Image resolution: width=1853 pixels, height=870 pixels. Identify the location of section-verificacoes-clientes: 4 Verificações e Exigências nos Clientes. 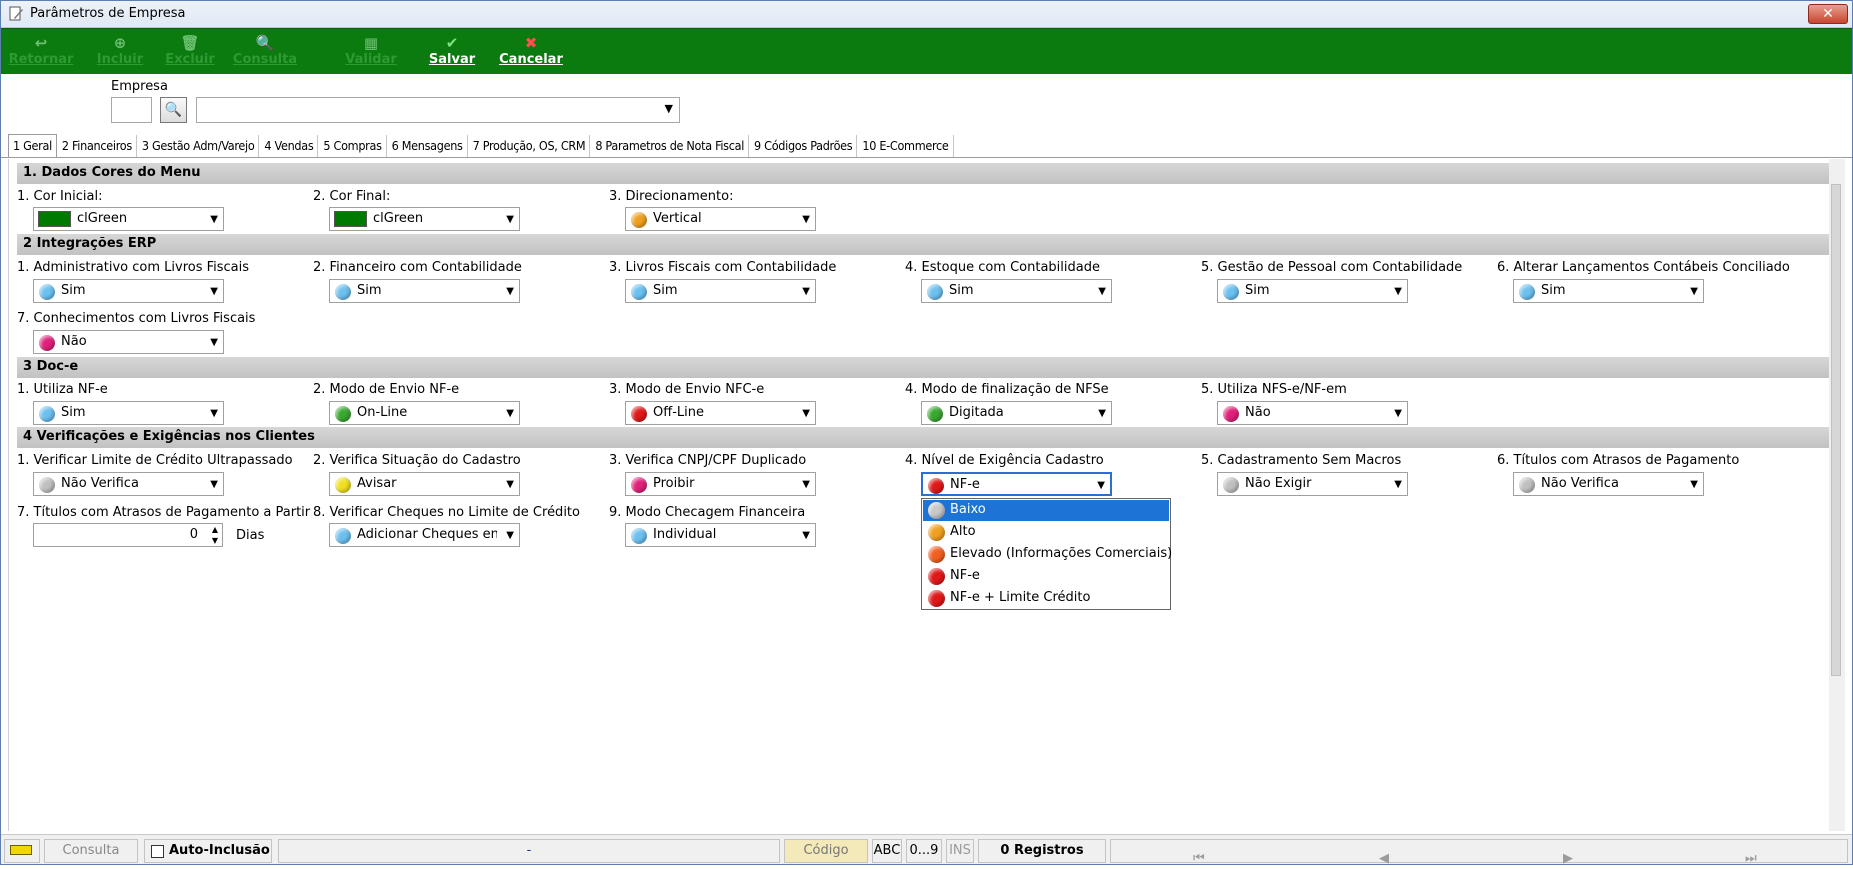
(923, 437).